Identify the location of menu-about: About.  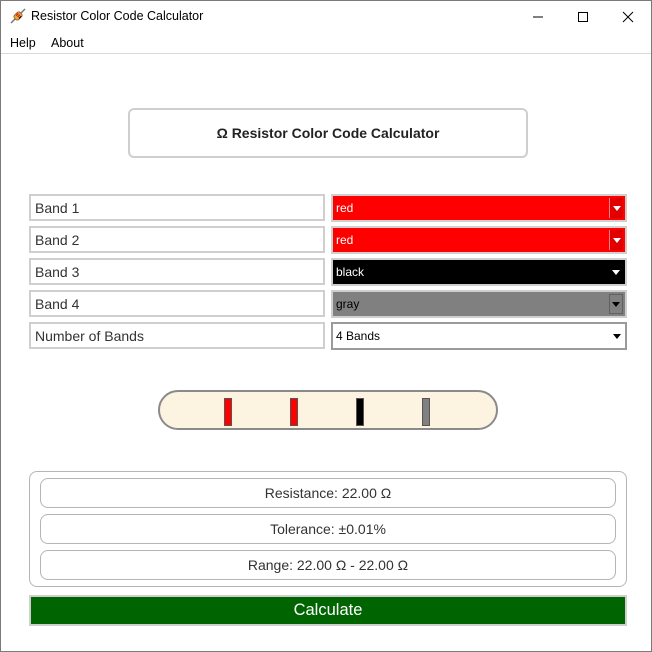
(67, 43).